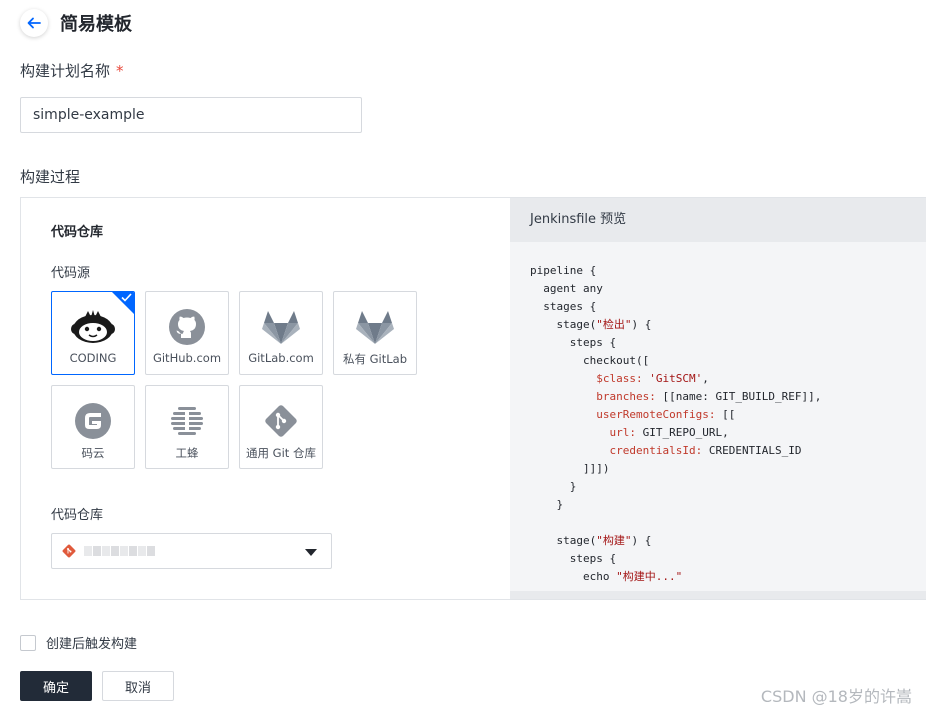  I want to click on trigger-label: 创建后触发构建, so click(92, 644).